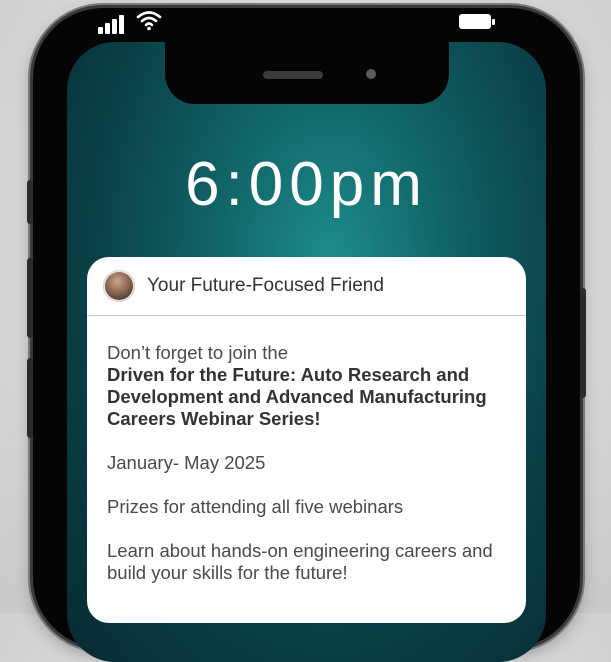  What do you see at coordinates (306, 184) in the screenshot?
I see `lockscreen-time: 6:00pm` at bounding box center [306, 184].